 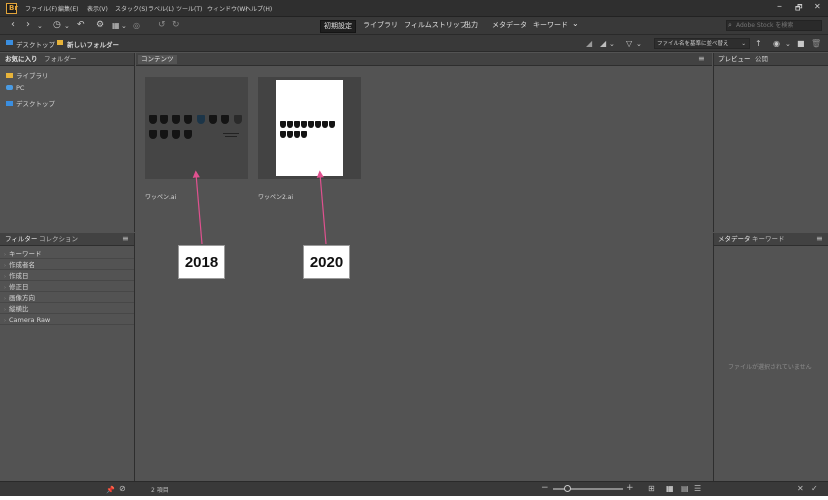 I want to click on pin-icon: 📌, so click(x=110, y=490).